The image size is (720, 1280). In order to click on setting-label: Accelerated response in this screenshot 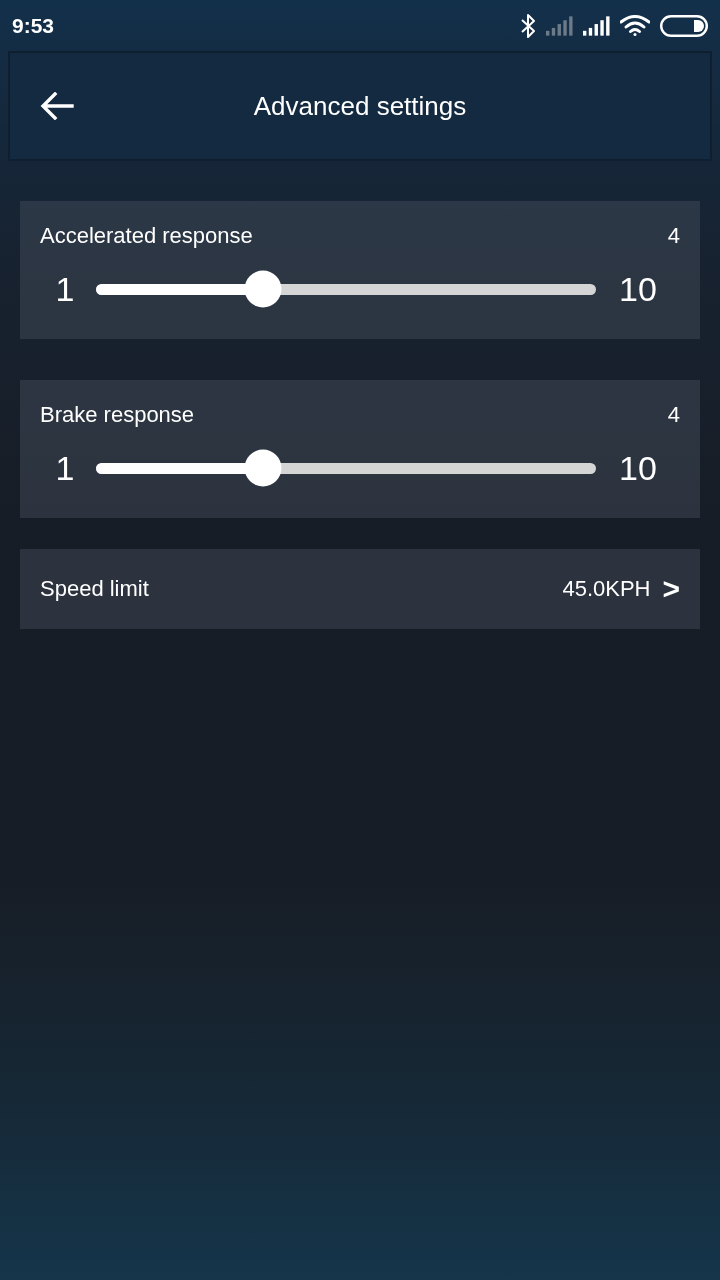, I will do `click(146, 236)`.